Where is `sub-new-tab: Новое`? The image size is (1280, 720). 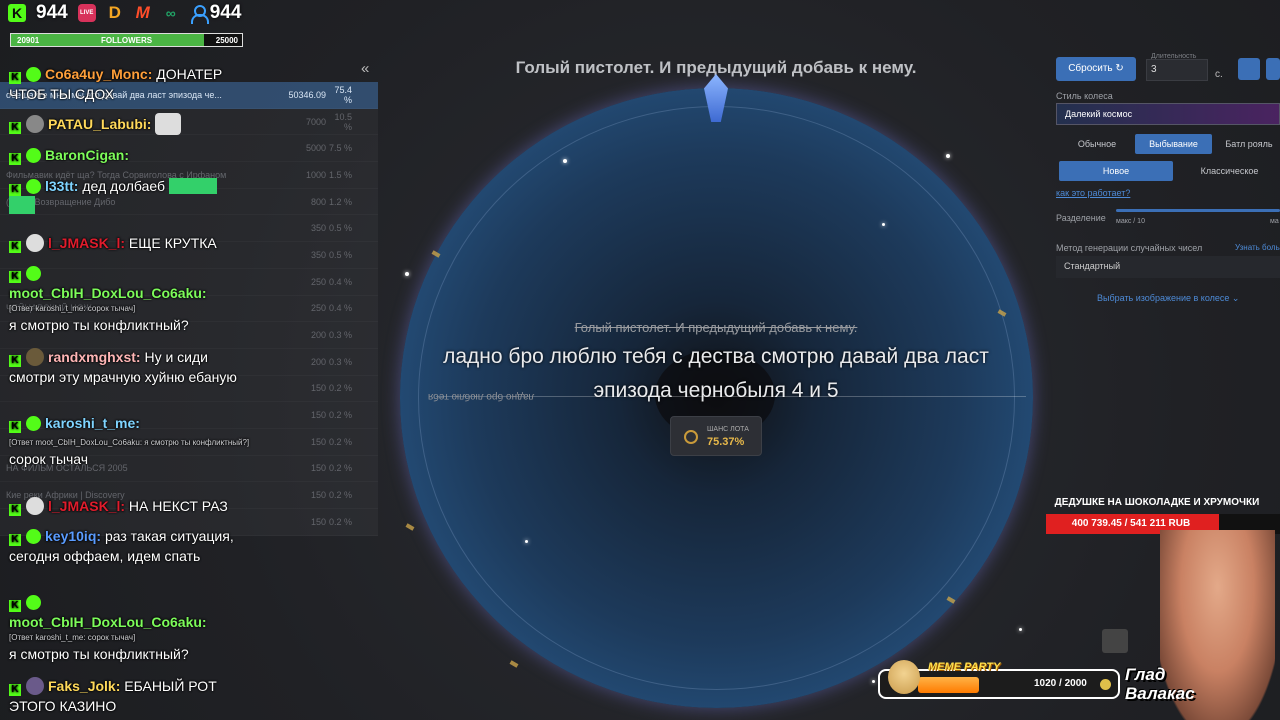 sub-new-tab: Новое is located at coordinates (1116, 171).